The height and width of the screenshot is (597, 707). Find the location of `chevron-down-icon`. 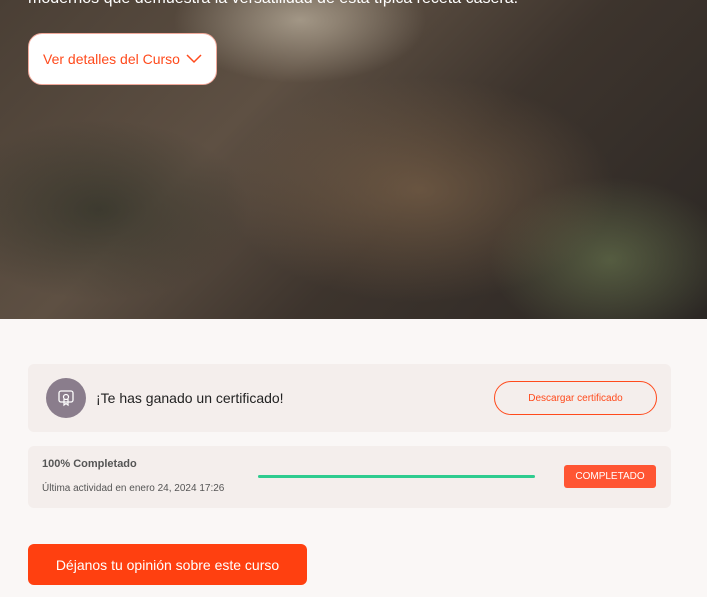

chevron-down-icon is located at coordinates (194, 59).